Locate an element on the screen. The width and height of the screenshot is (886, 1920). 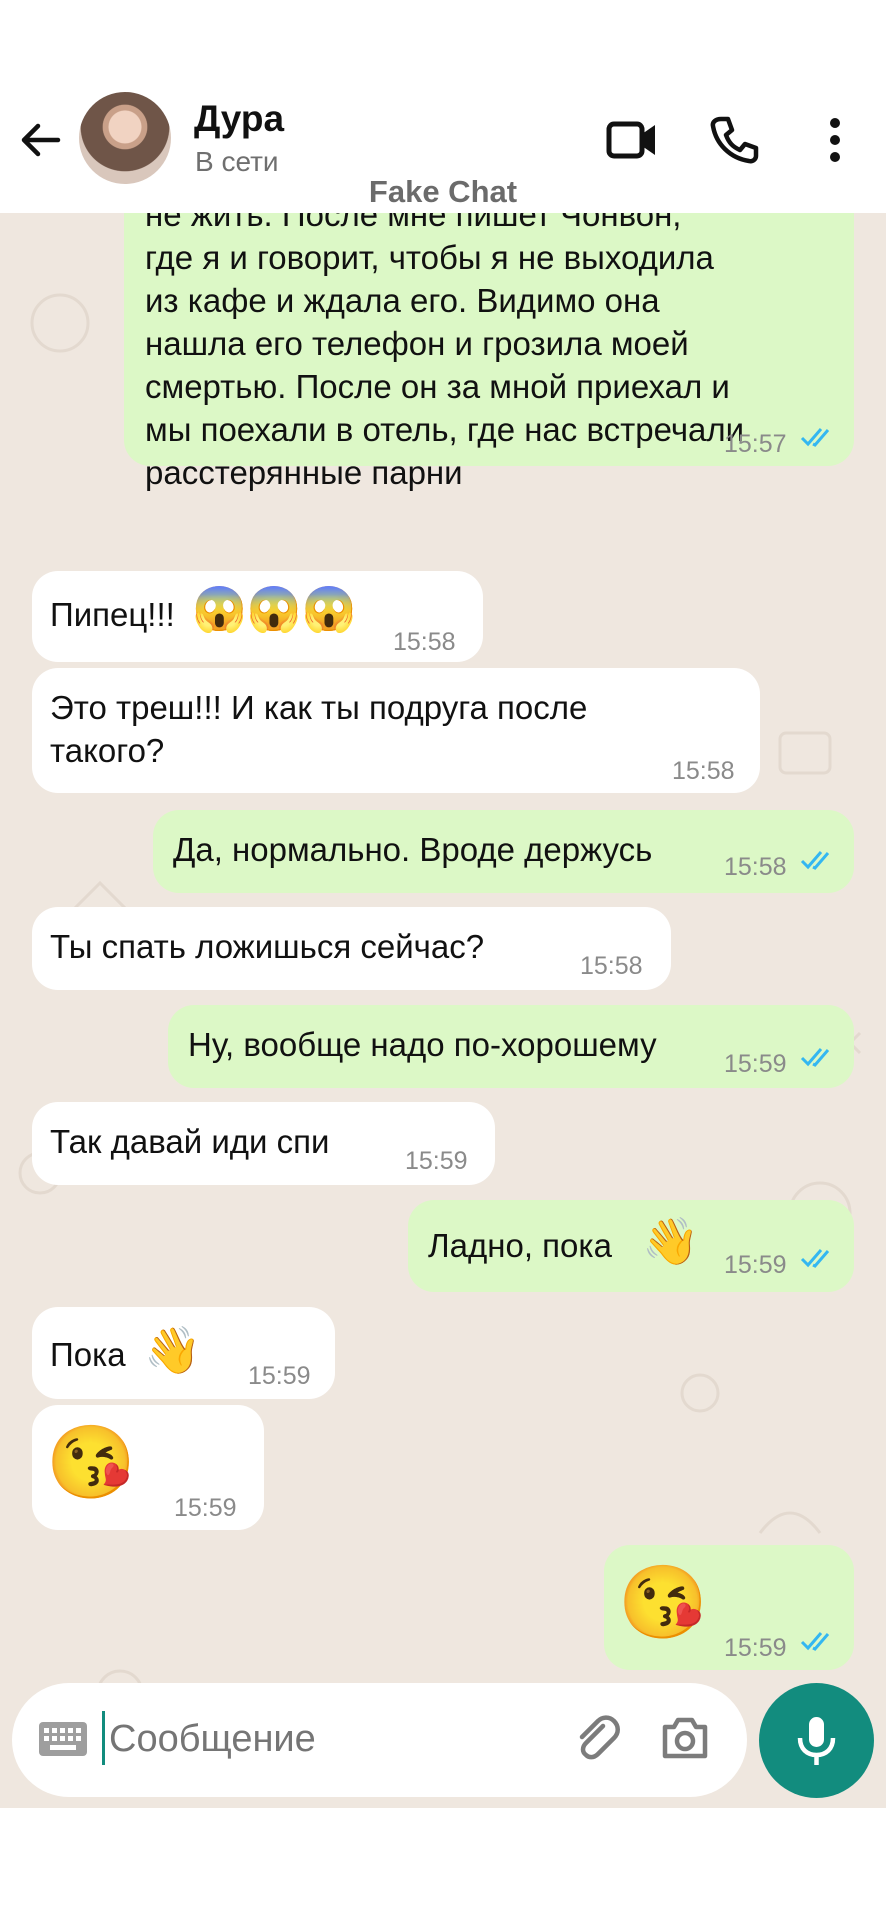
arrow-left-icon is located at coordinates (40, 140).